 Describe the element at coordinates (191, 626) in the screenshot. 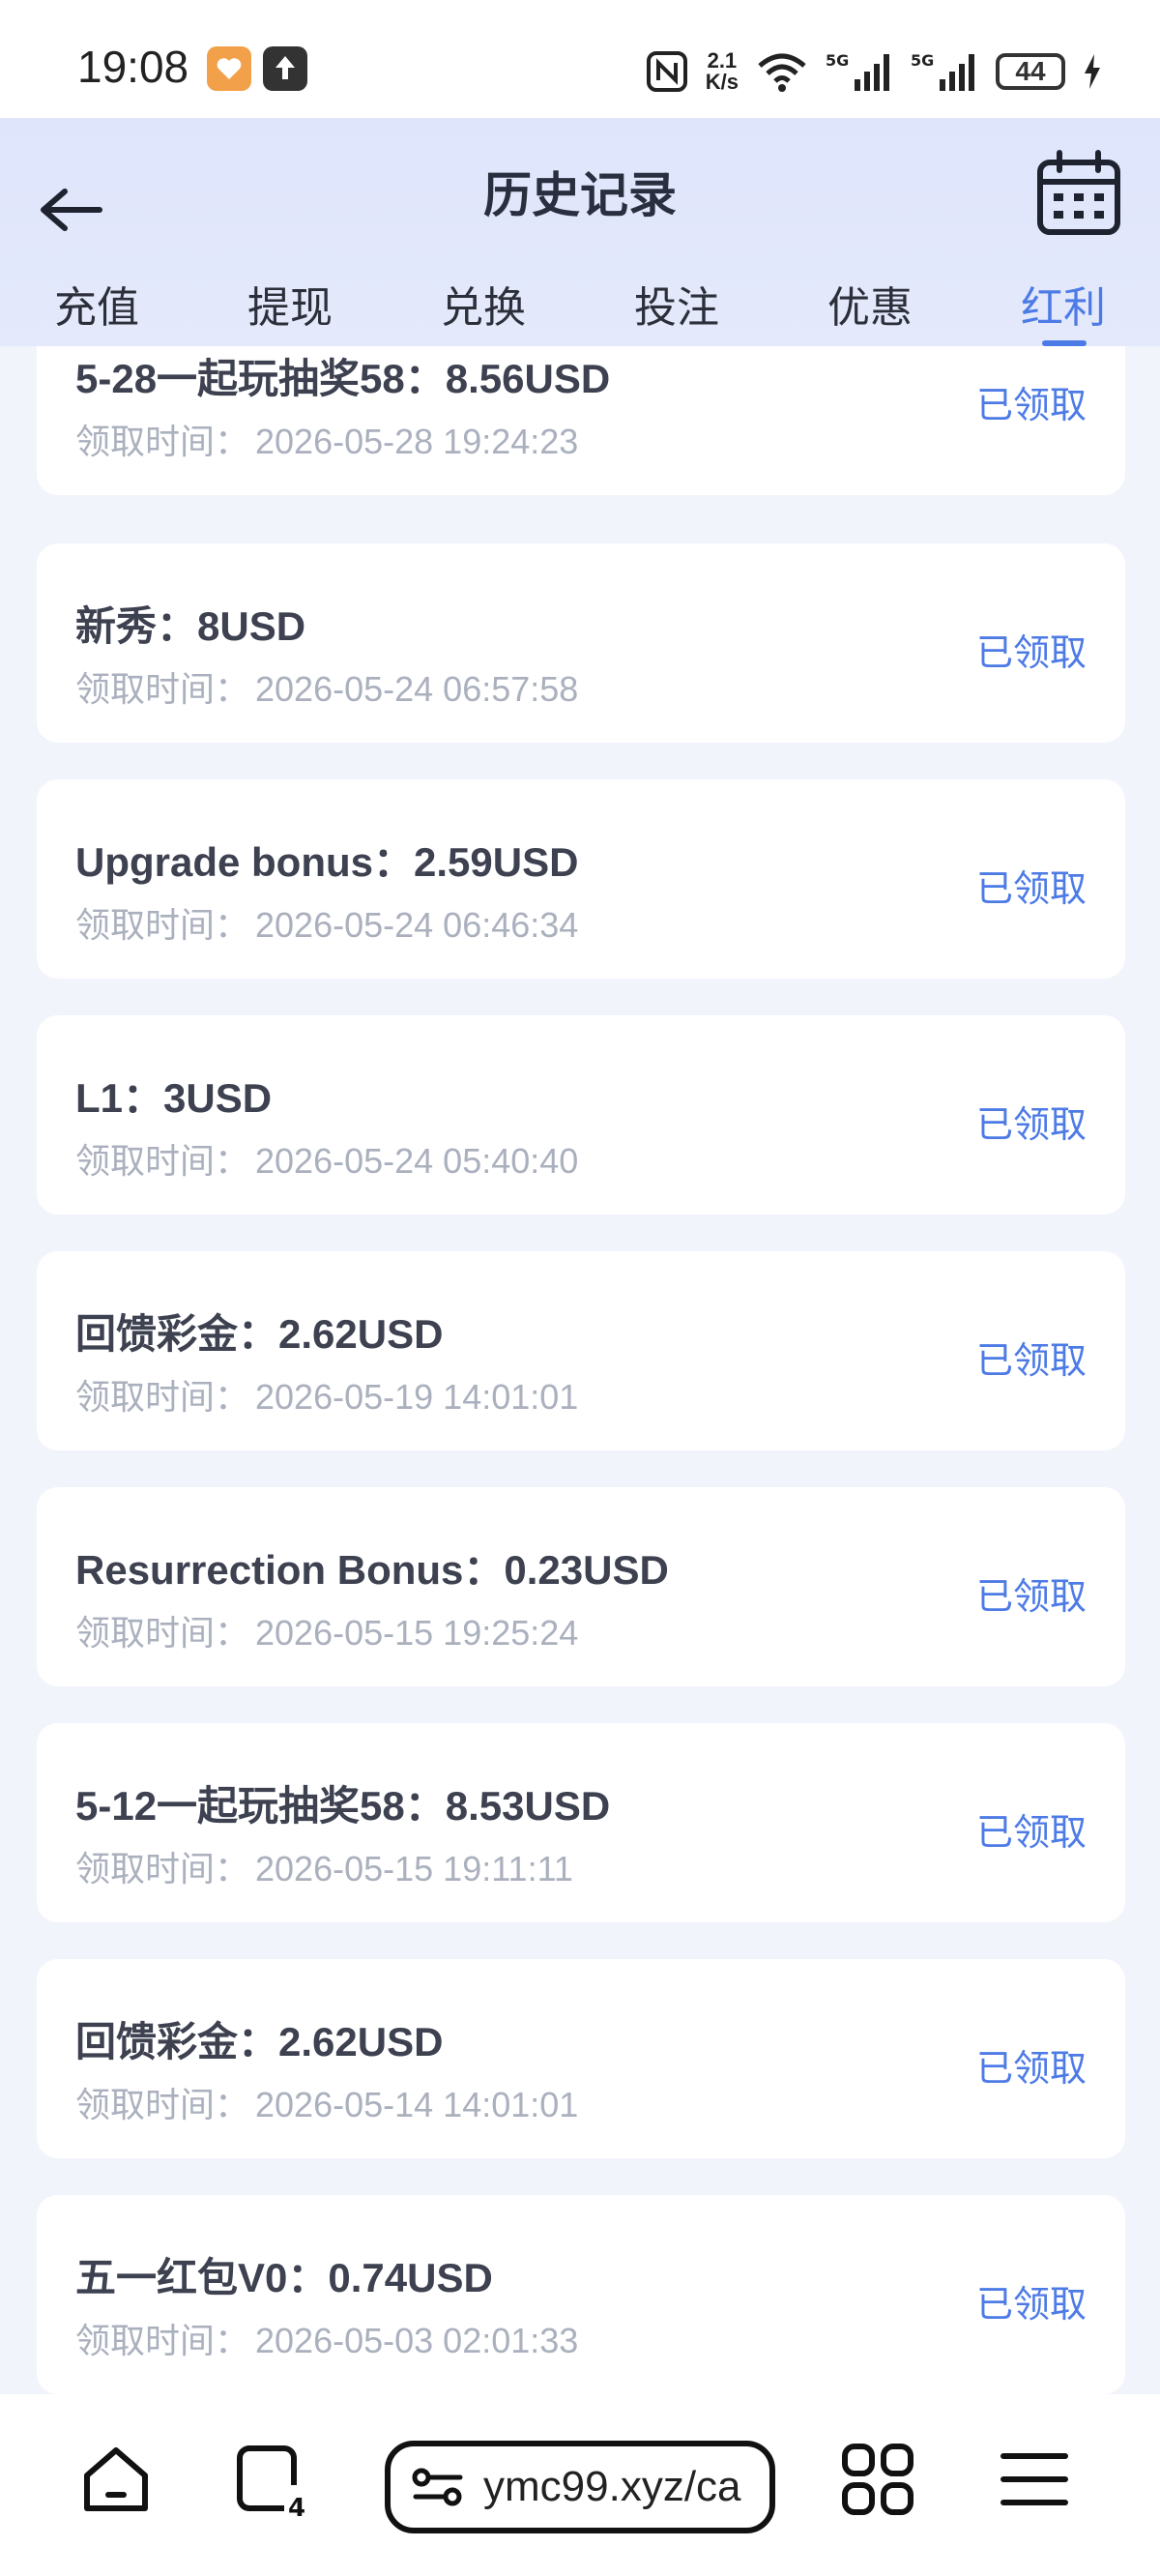

I see `record-title: 新秀：8USD` at that location.